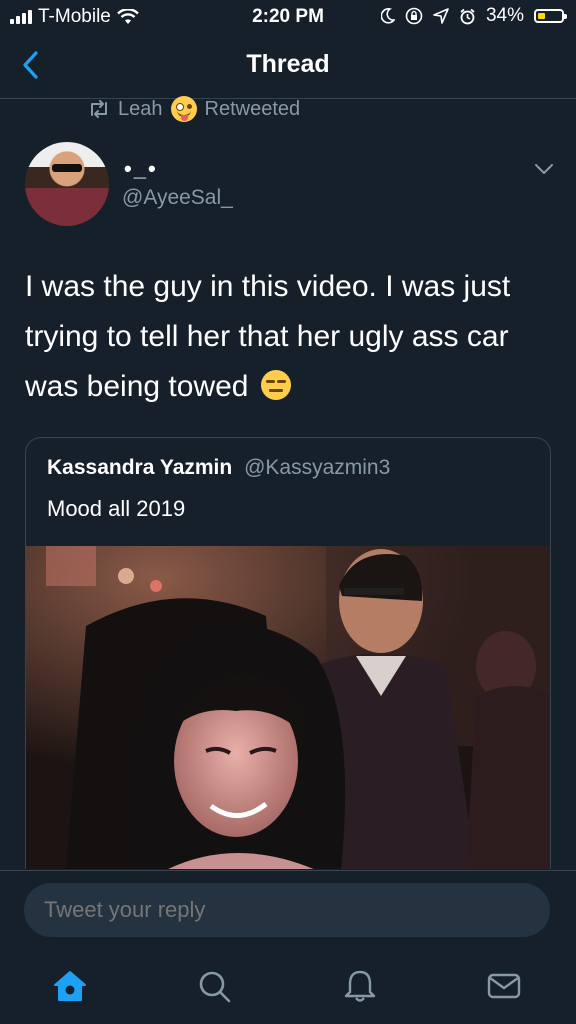 The height and width of the screenshot is (1024, 576). What do you see at coordinates (252, 108) in the screenshot?
I see `retweeted-label: Retweeted` at bounding box center [252, 108].